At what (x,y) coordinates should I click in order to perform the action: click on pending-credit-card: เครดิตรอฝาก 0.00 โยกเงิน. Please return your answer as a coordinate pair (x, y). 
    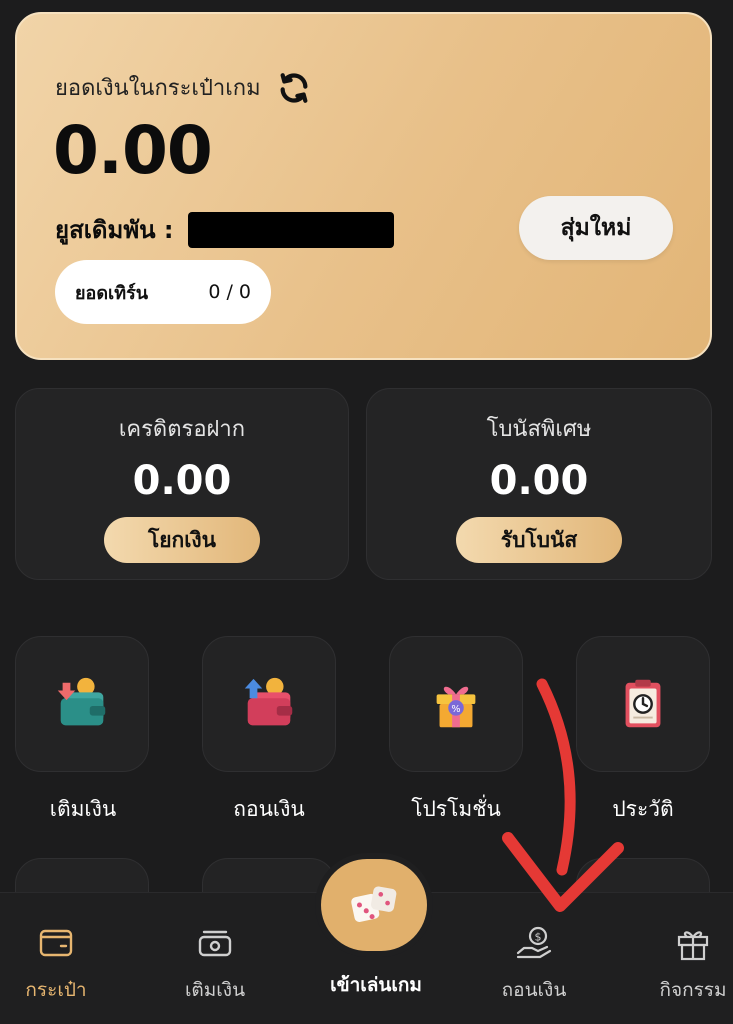
    Looking at the image, I should click on (182, 484).